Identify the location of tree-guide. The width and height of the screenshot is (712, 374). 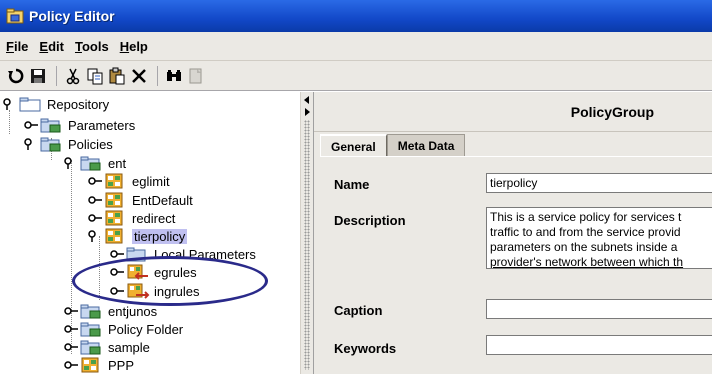
(9, 122).